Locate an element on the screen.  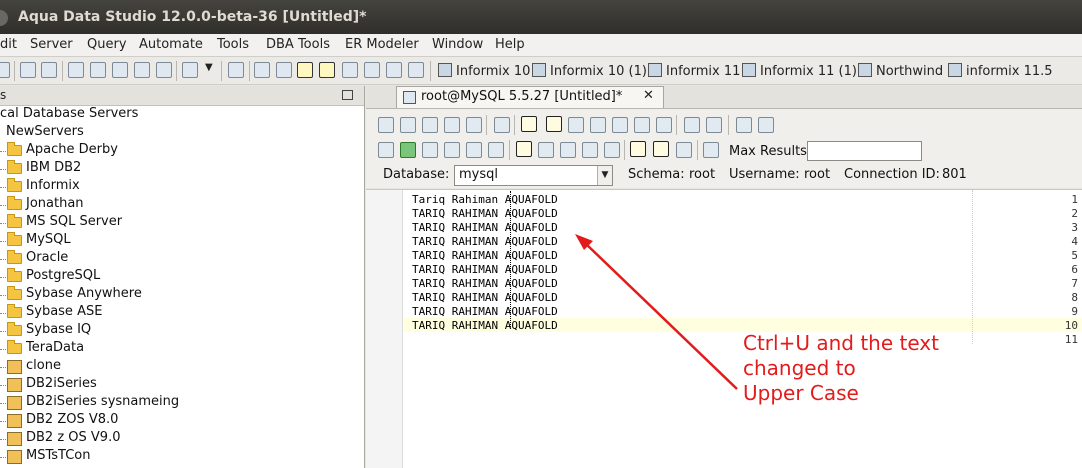
code-line: Tariq Rahiman AQUAFOLD is located at coordinates (485, 199).